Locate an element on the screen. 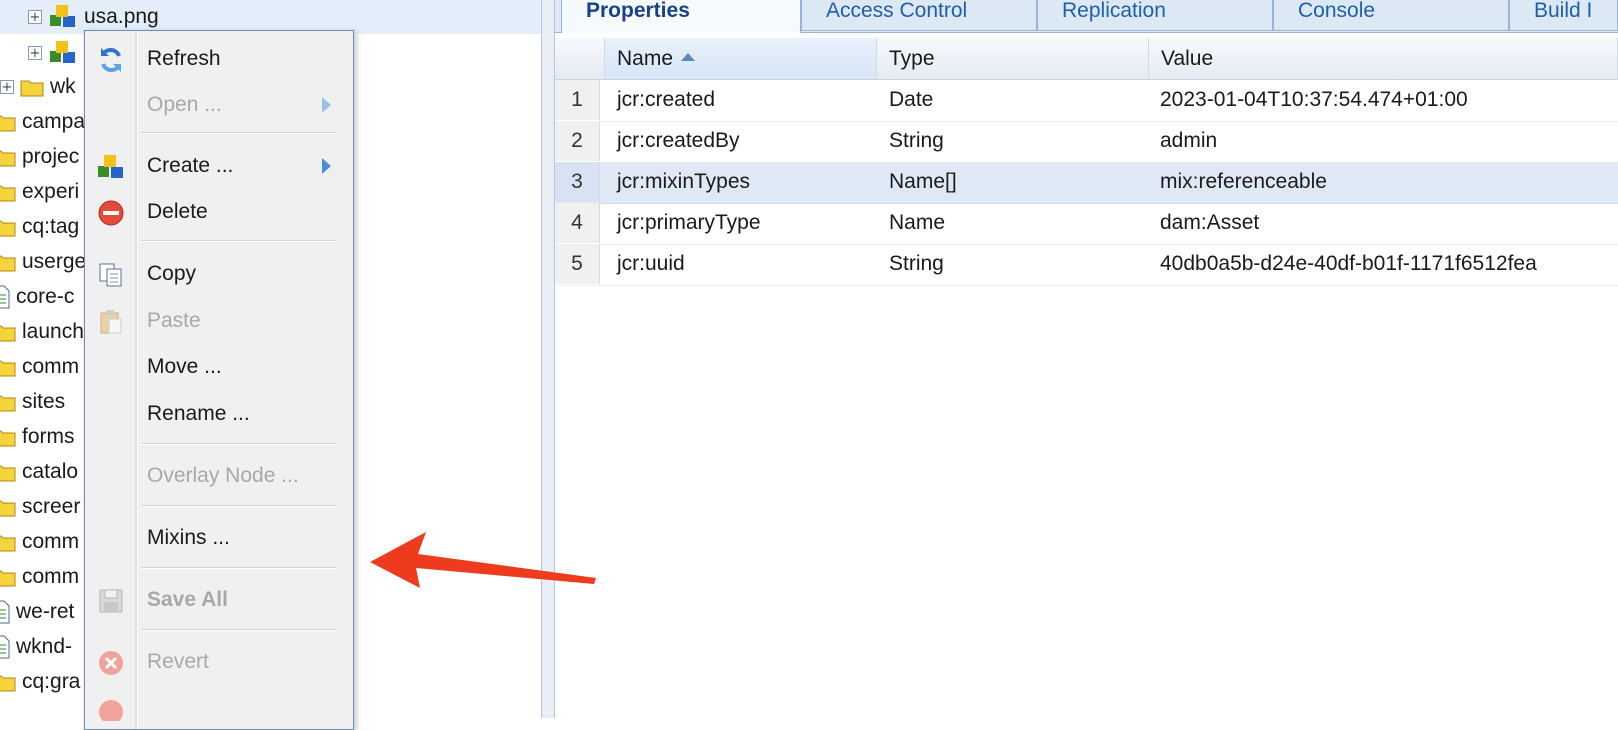 This screenshot has width=1618, height=730. tree-node-folder: catalo is located at coordinates (39, 472).